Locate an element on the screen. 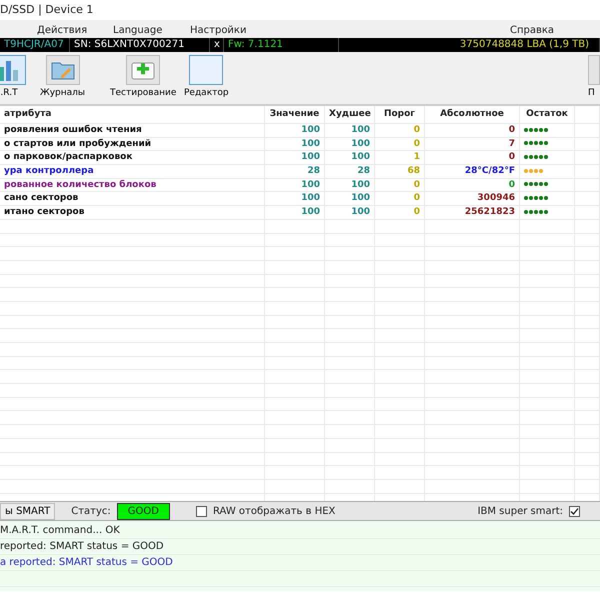 The height and width of the screenshot is (600, 600). column-header: Остаток is located at coordinates (547, 114).